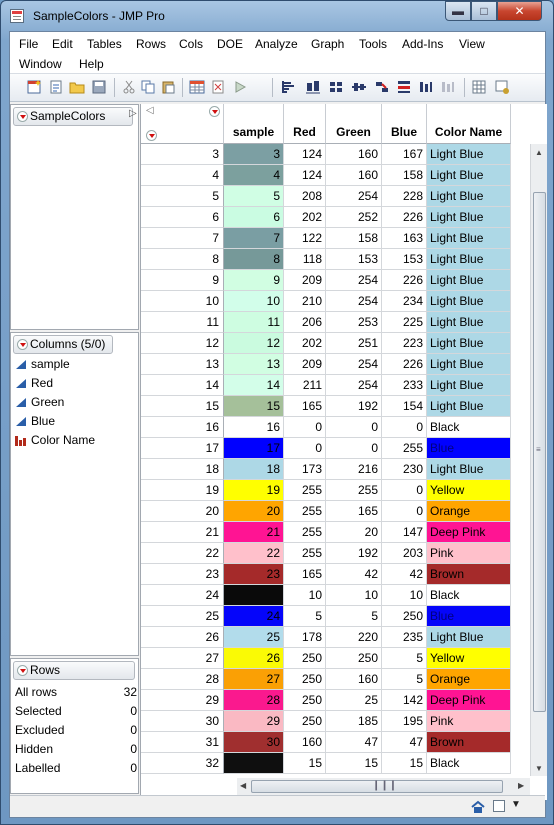 The image size is (554, 825). Describe the element at coordinates (354, 616) in the screenshot. I see `cell-green: 5` at that location.